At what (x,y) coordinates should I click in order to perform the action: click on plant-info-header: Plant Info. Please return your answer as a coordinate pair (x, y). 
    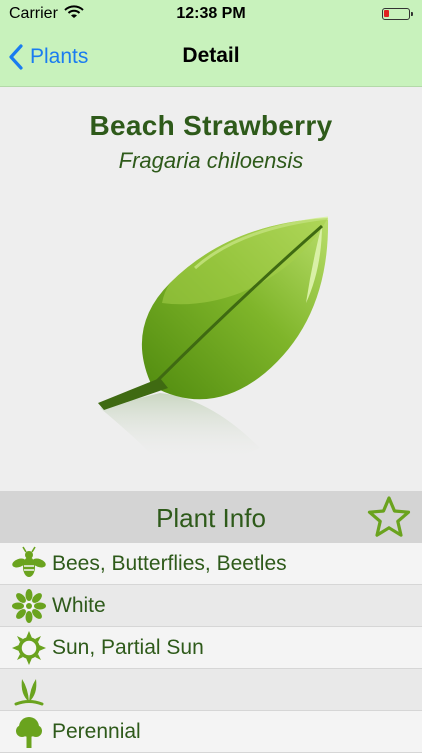
    Looking at the image, I should click on (211, 517).